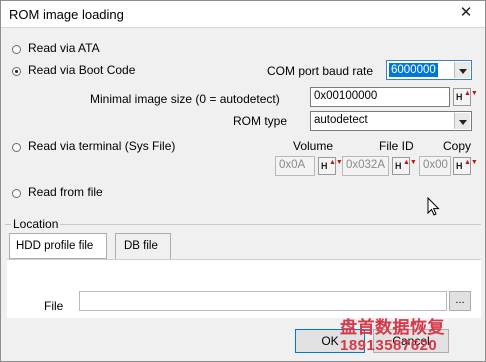 This screenshot has width=486, height=362. Describe the element at coordinates (66, 14) in the screenshot. I see `window-title: ROM image loading` at that location.